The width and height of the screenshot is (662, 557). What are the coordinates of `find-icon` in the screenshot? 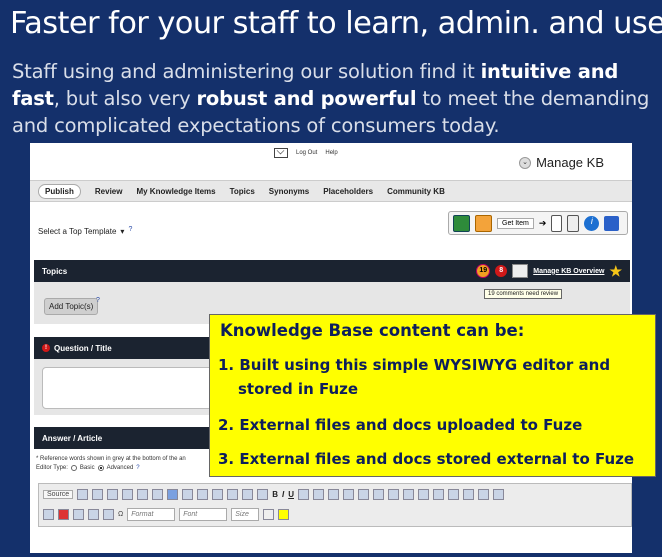 It's located at (218, 494).